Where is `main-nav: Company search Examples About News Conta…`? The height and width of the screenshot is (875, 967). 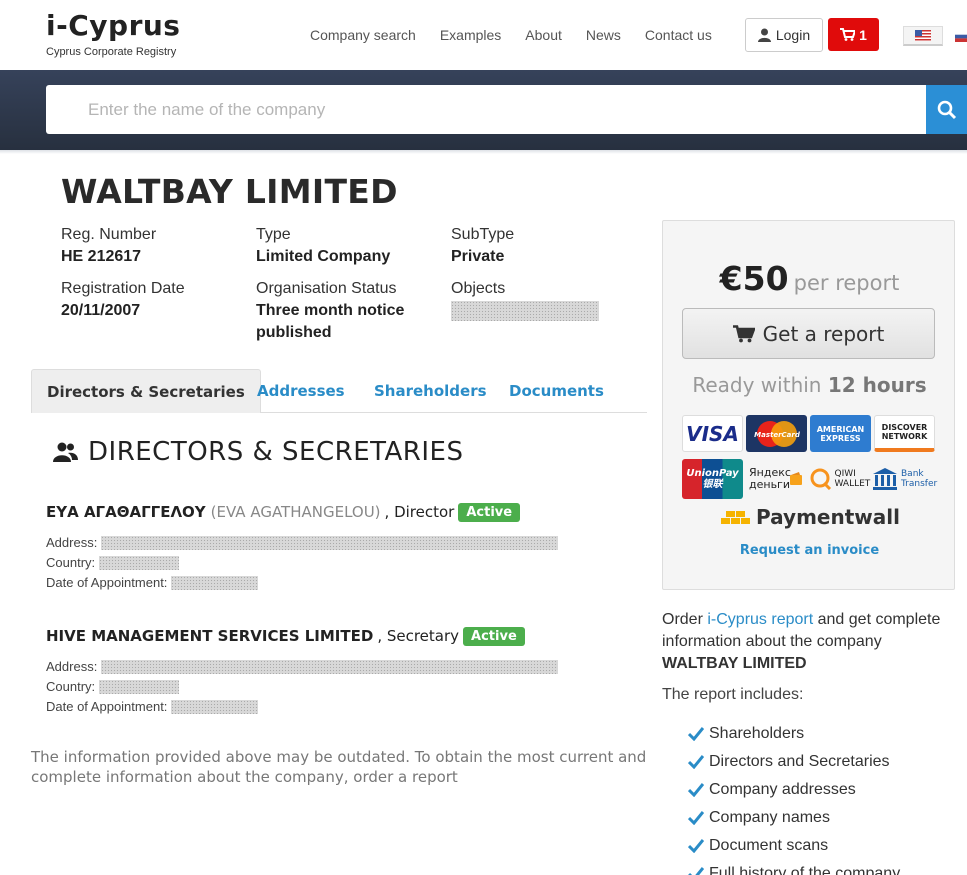
main-nav: Company search Examples About News Conta… is located at coordinates (523, 35).